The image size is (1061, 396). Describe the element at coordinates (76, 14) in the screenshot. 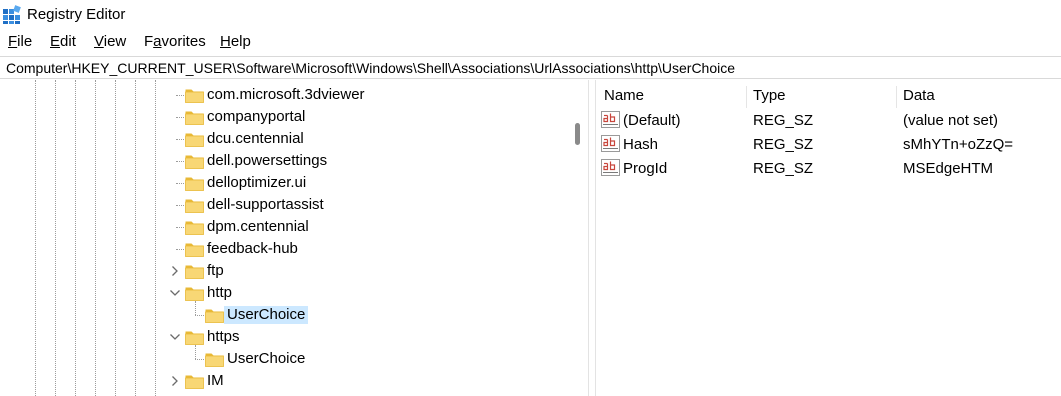

I see `window-title: Registry Editor` at that location.